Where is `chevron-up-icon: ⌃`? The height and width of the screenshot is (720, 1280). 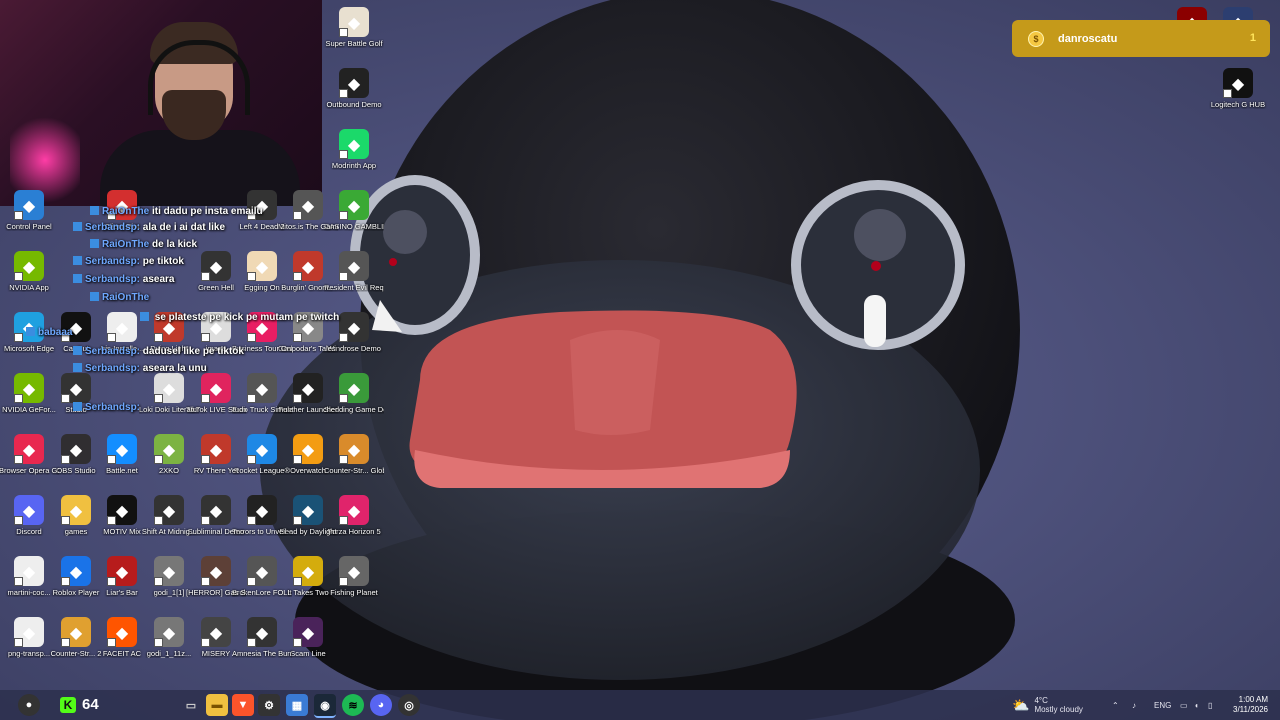
chevron-up-icon: ⌃ is located at coordinates (1115, 705).